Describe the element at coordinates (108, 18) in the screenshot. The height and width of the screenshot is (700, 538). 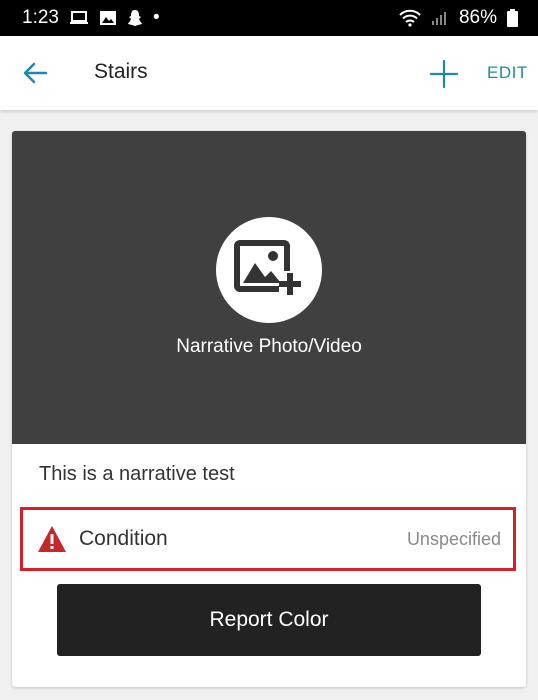
I see `image-icon` at that location.